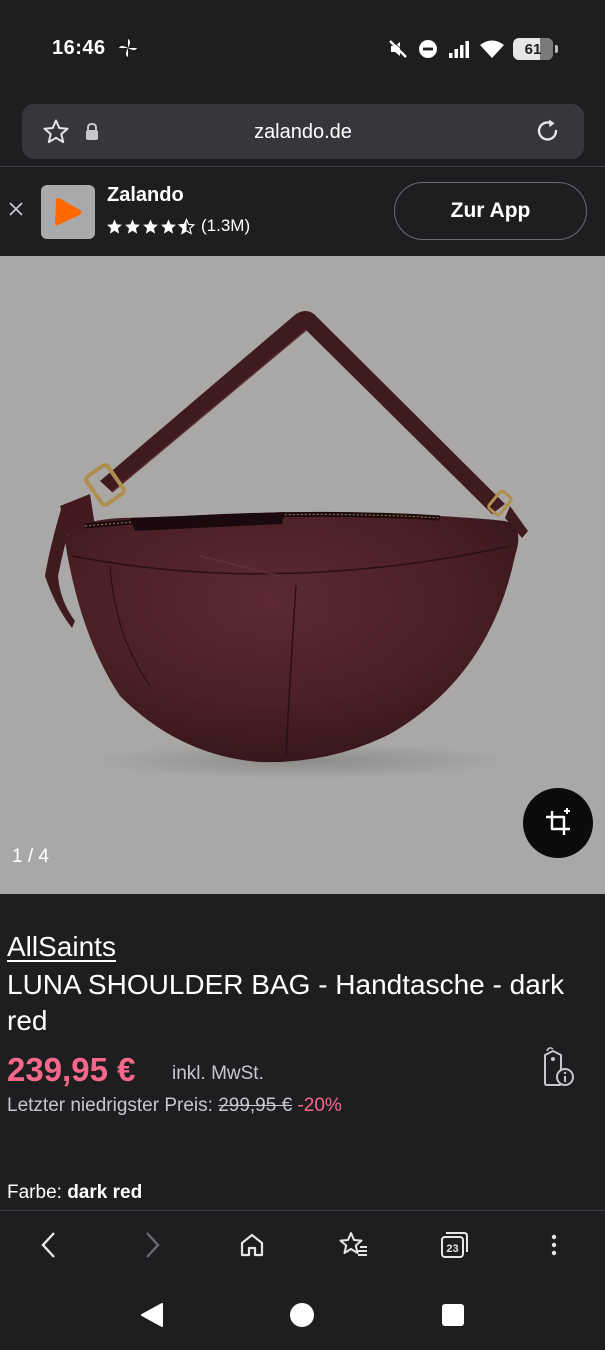 This screenshot has width=605, height=1350. I want to click on more-button, so click(554, 1245).